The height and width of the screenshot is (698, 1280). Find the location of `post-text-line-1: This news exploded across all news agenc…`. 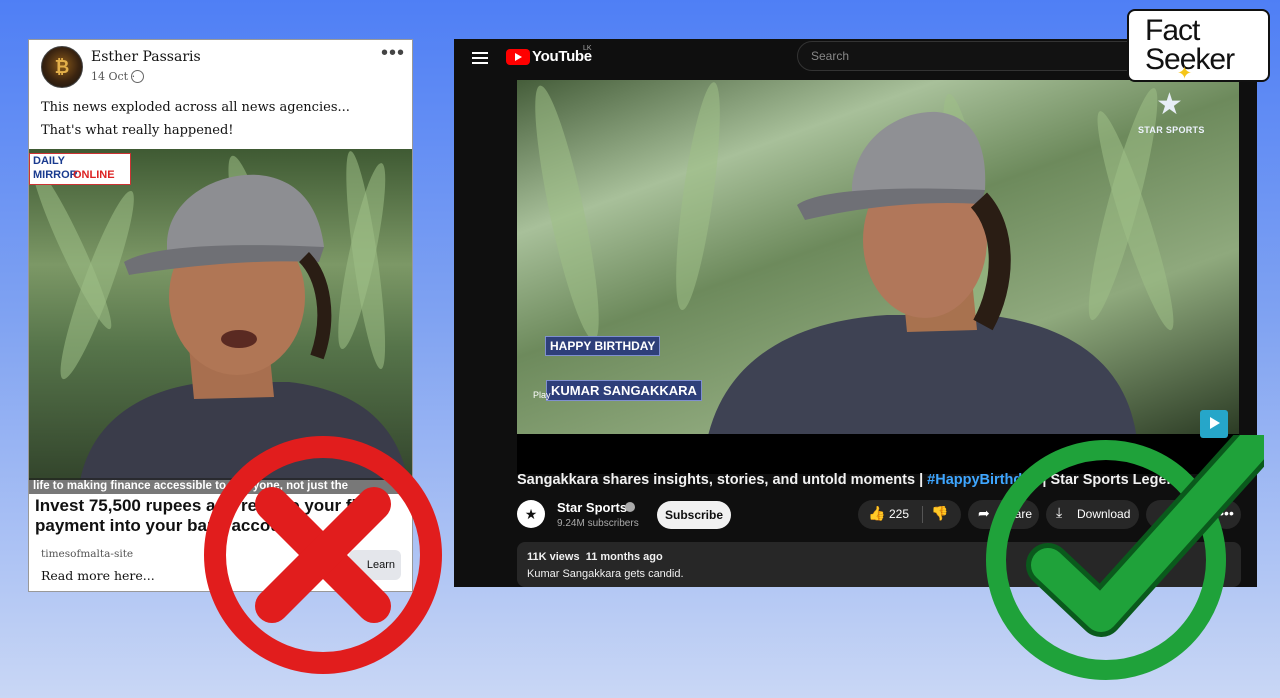

post-text-line-1: This news exploded across all news agenc… is located at coordinates (195, 107).